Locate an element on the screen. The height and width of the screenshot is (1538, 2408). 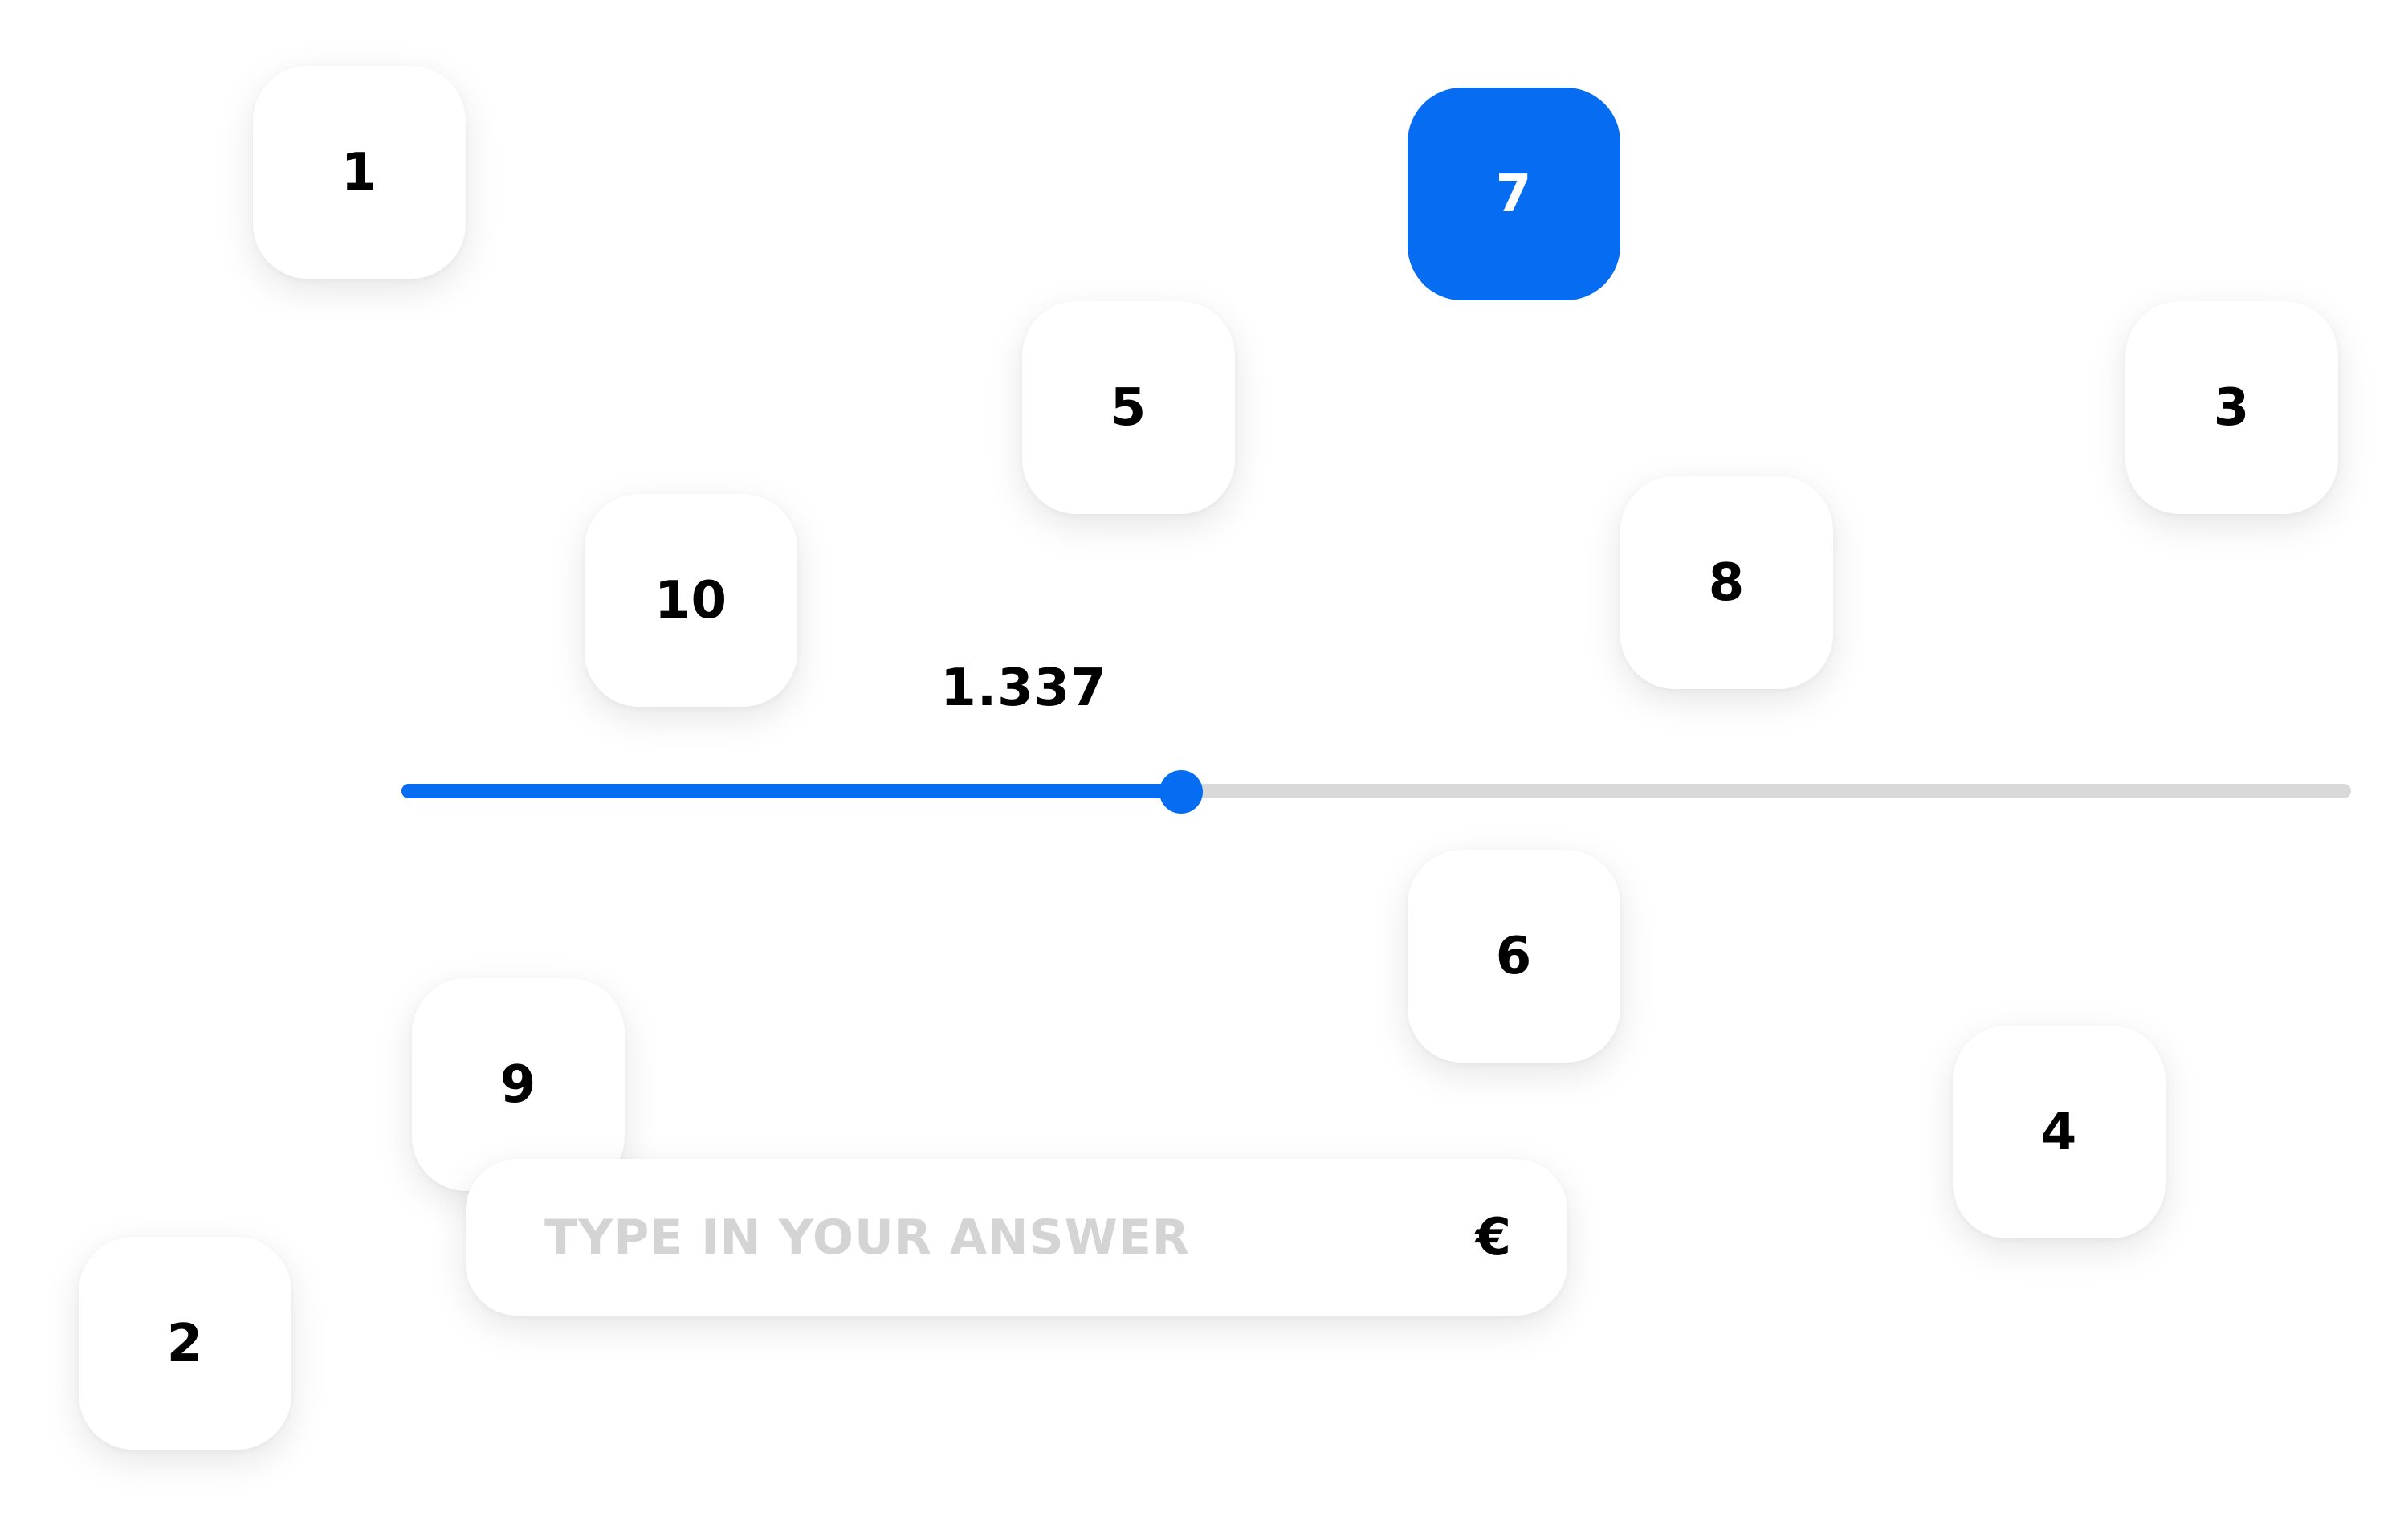
option-label: 3 is located at coordinates (2232, 407).